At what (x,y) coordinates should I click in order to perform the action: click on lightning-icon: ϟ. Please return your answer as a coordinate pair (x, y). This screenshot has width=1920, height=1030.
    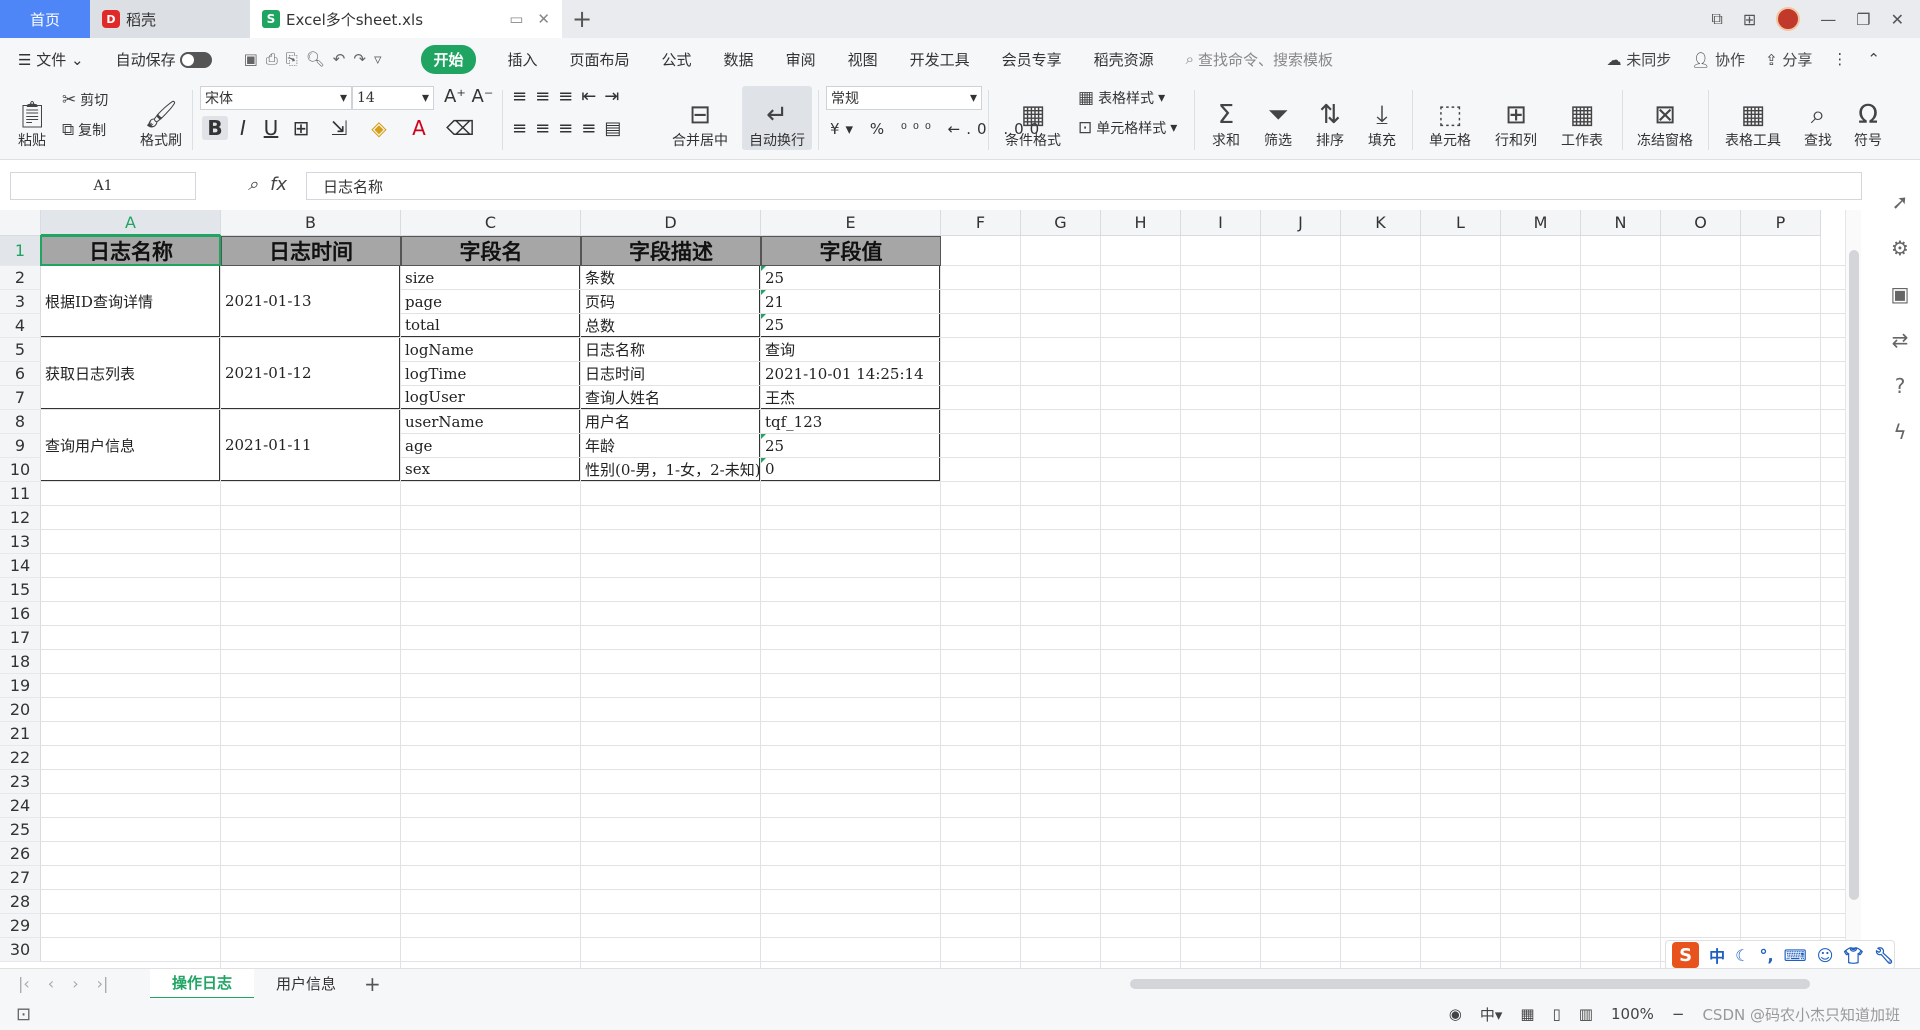
    Looking at the image, I should click on (1899, 432).